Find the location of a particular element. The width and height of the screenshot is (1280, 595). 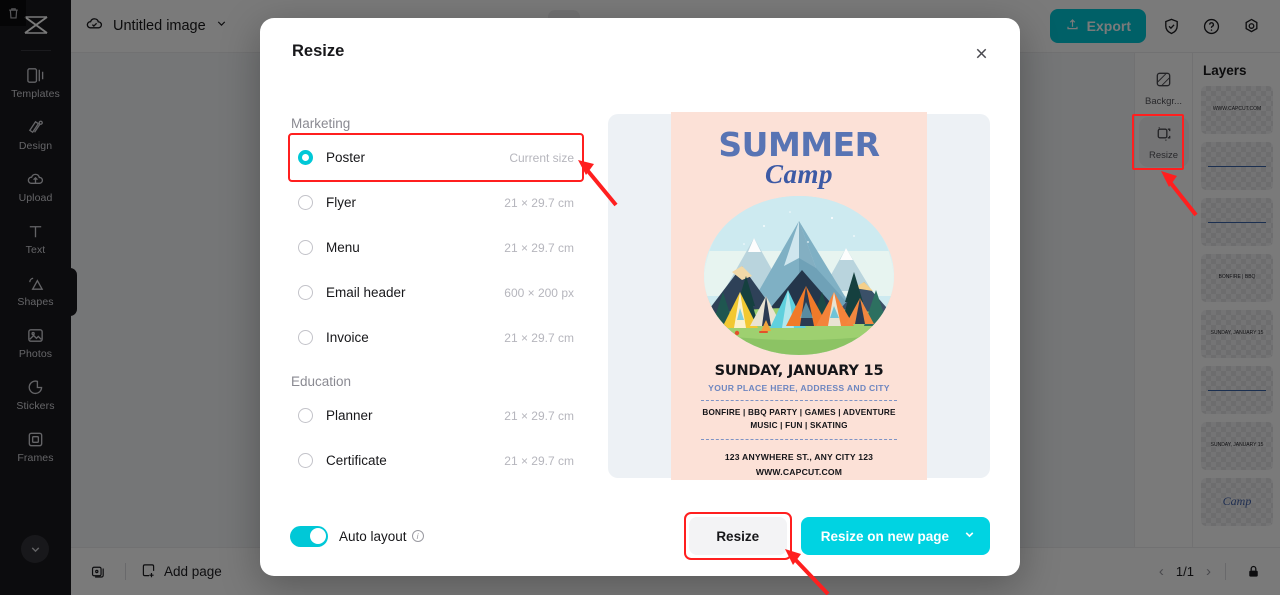

dialog-header: Resize is located at coordinates (640, 51).